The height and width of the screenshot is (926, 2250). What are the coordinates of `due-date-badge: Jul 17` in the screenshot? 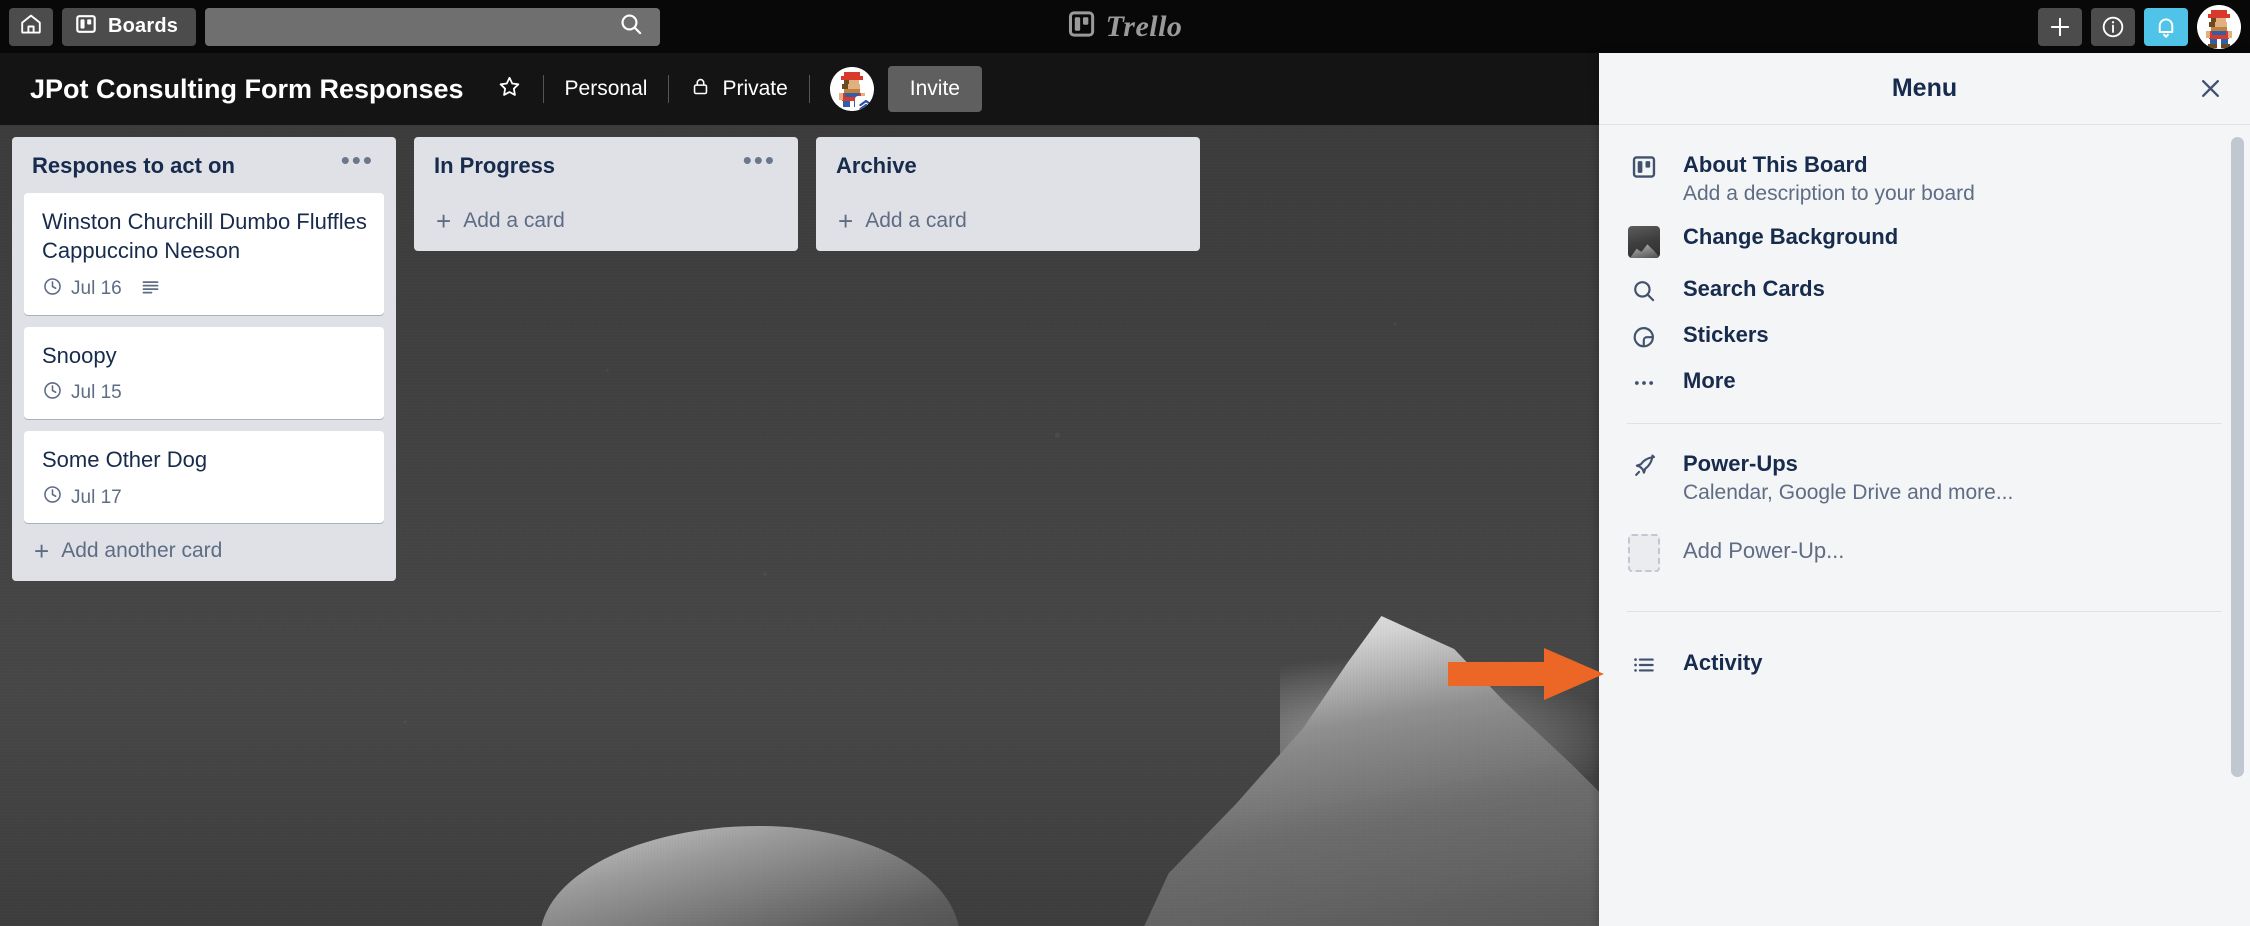 It's located at (82, 497).